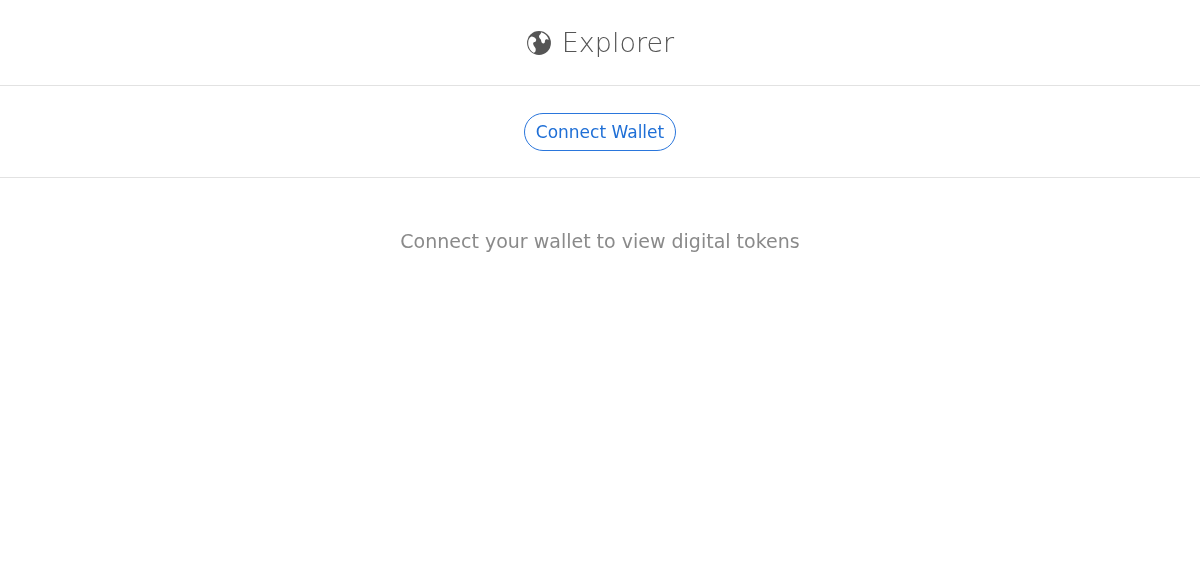 The image size is (1200, 566). What do you see at coordinates (600, 241) in the screenshot?
I see `empty-state-message: Connect your wallet to view digital tokens` at bounding box center [600, 241].